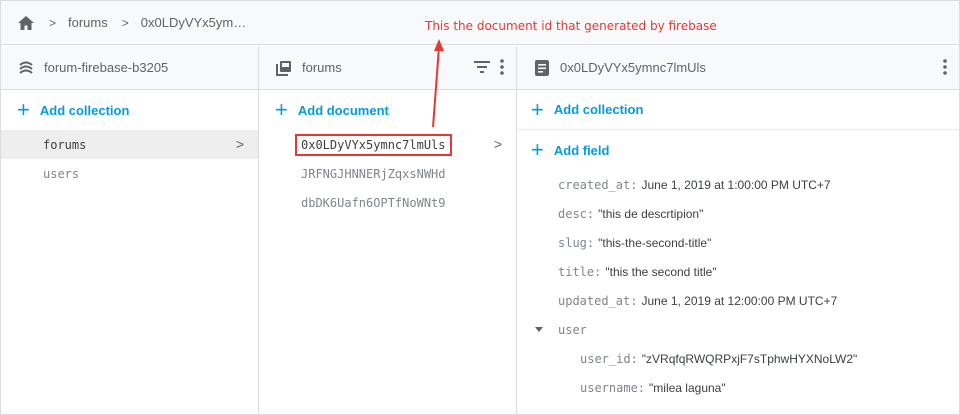  Describe the element at coordinates (738, 213) in the screenshot. I see `field-row: desc: "this de descrtipion"` at that location.